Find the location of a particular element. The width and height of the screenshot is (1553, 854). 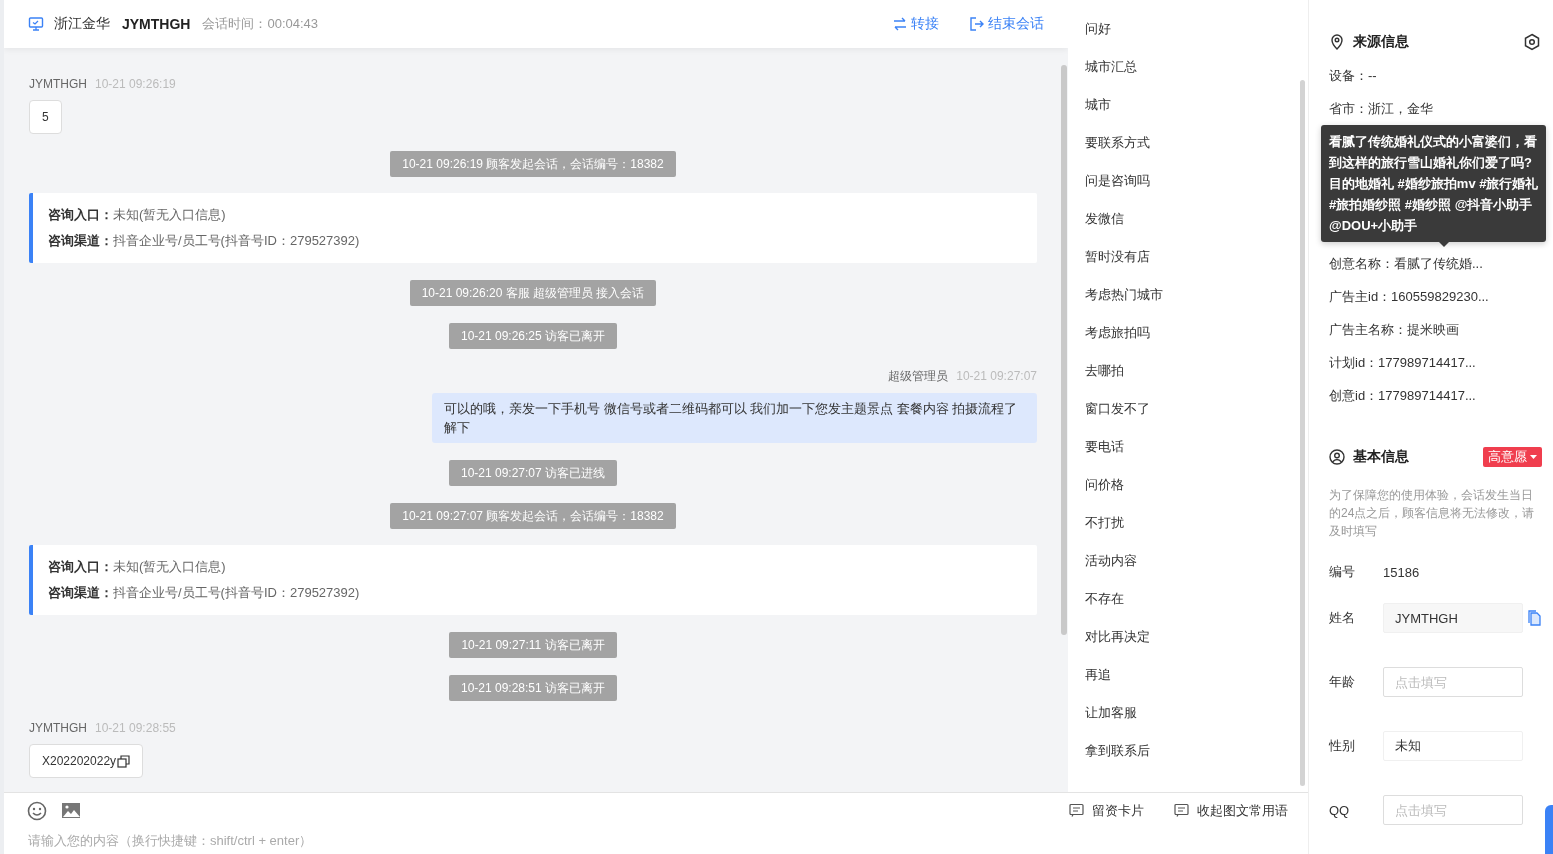

tooltip-line: 到这样的旅行雪山婚礼你们爱了吗? is located at coordinates (1431, 163).